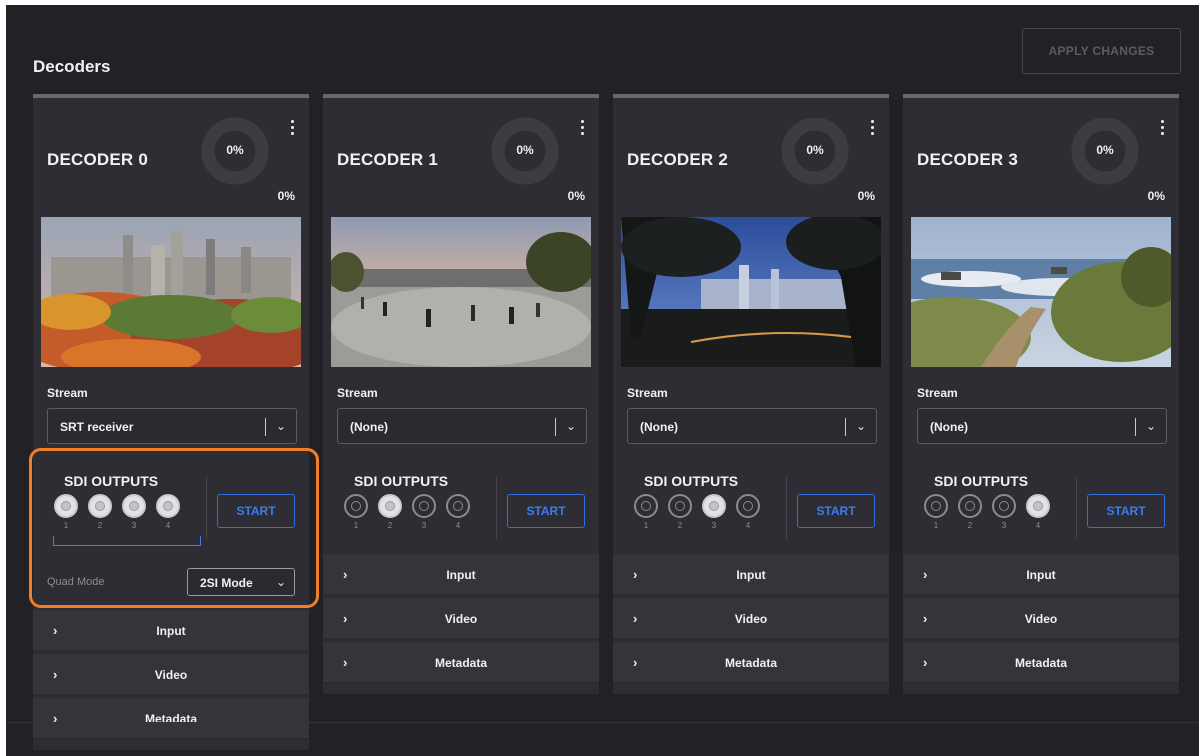 The image size is (1199, 756). Describe the element at coordinates (97, 427) in the screenshot. I see `stream-select-value: SRT receiver` at that location.